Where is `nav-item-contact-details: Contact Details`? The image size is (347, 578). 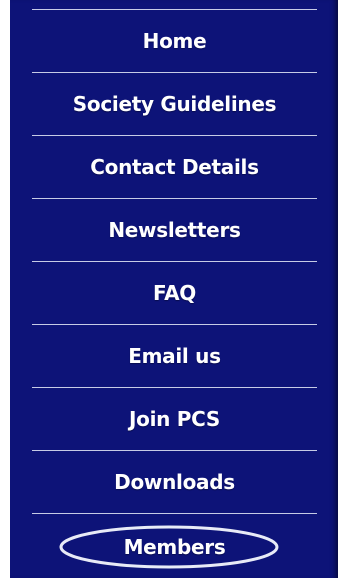 nav-item-contact-details: Contact Details is located at coordinates (174, 166).